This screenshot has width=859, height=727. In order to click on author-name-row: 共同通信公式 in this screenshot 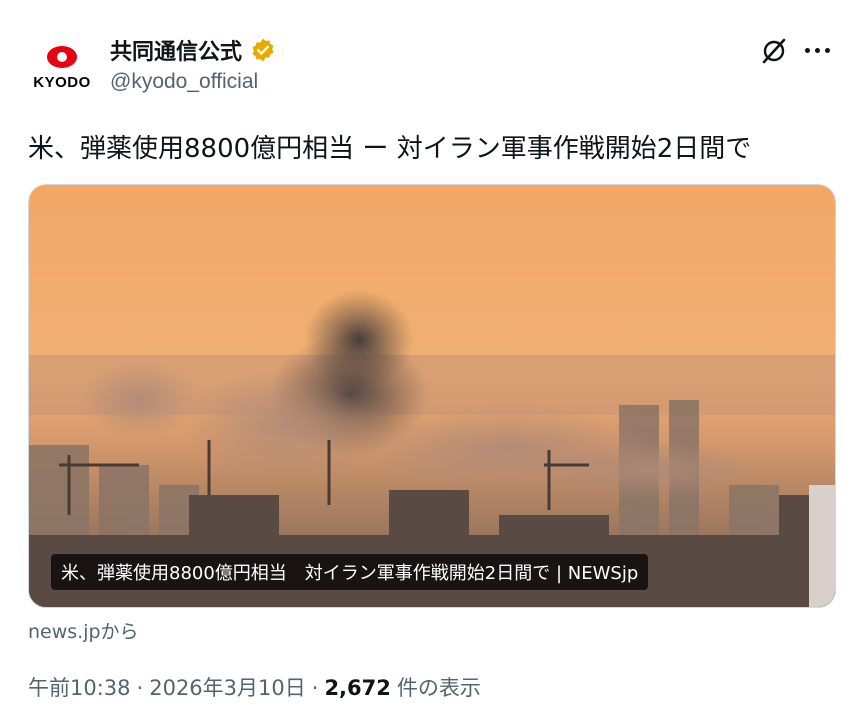, I will do `click(193, 50)`.